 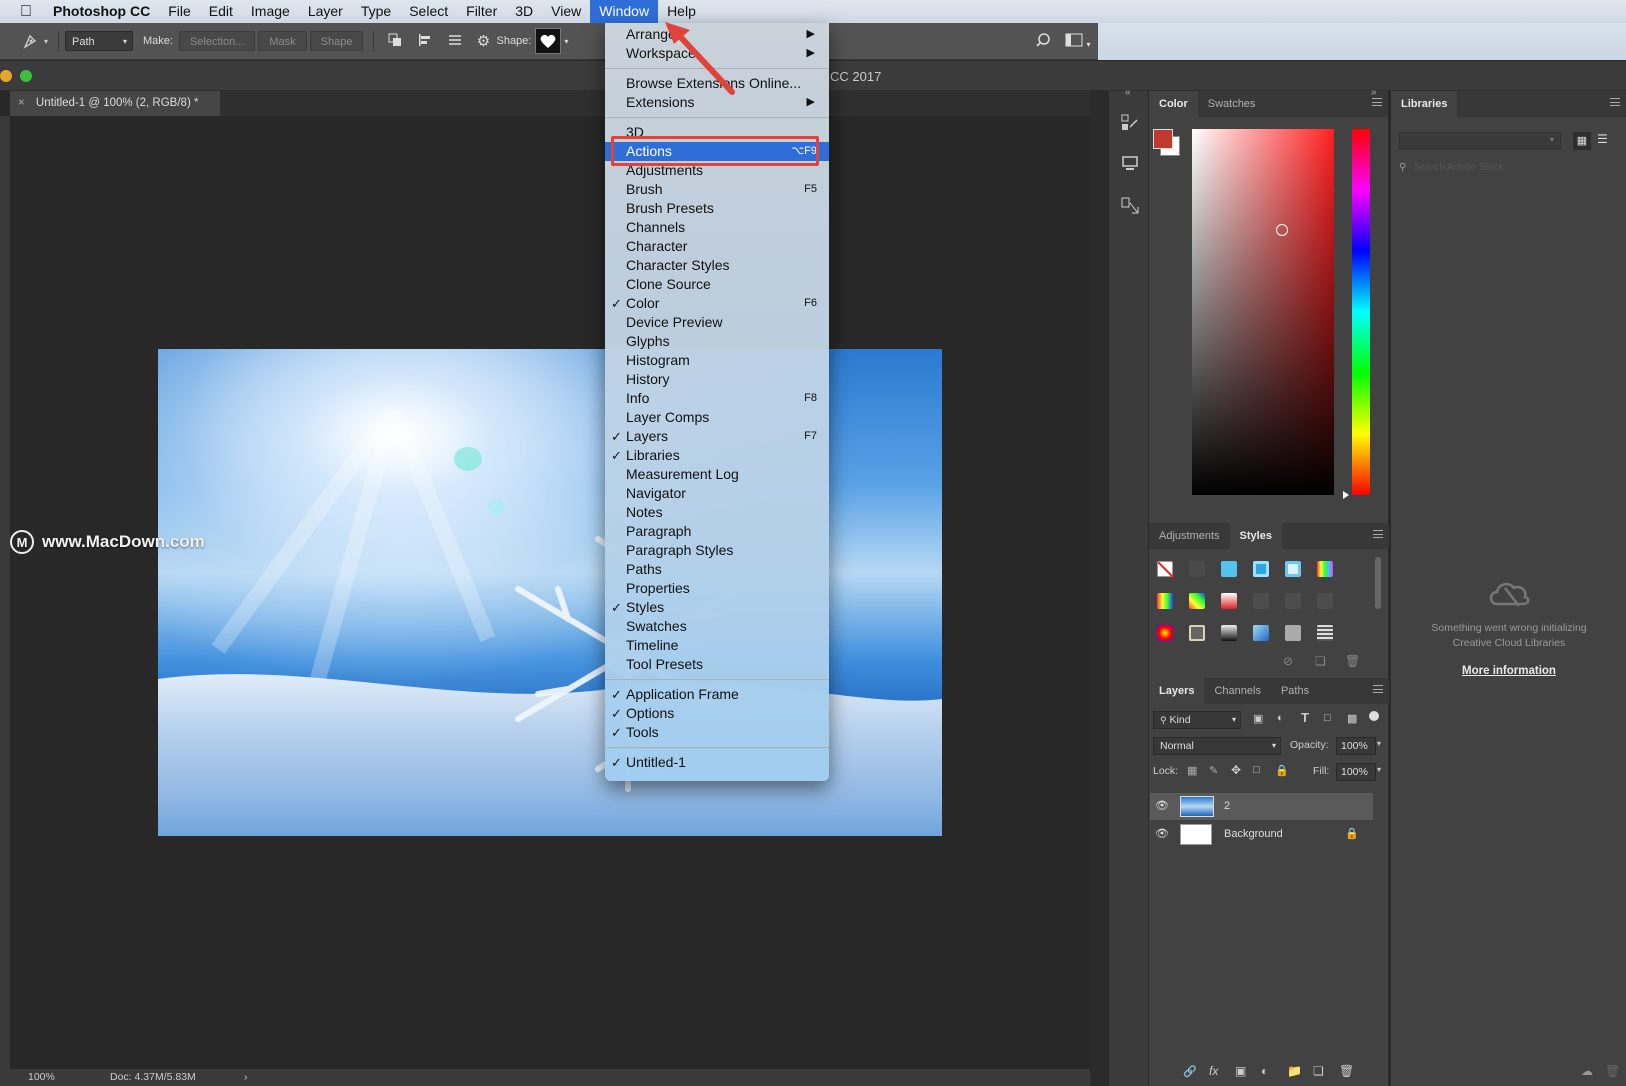 I want to click on window-menu-item-options: ✓ Options, so click(x=717, y=713).